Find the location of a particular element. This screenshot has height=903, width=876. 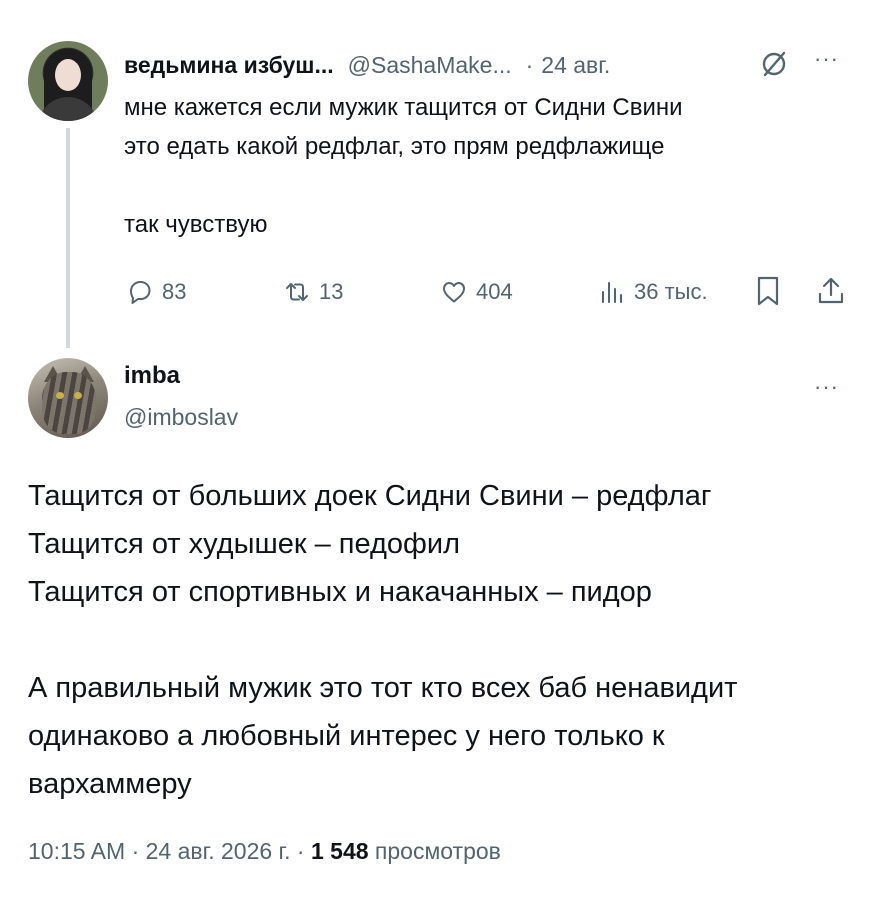

repost-icon is located at coordinates (297, 292).